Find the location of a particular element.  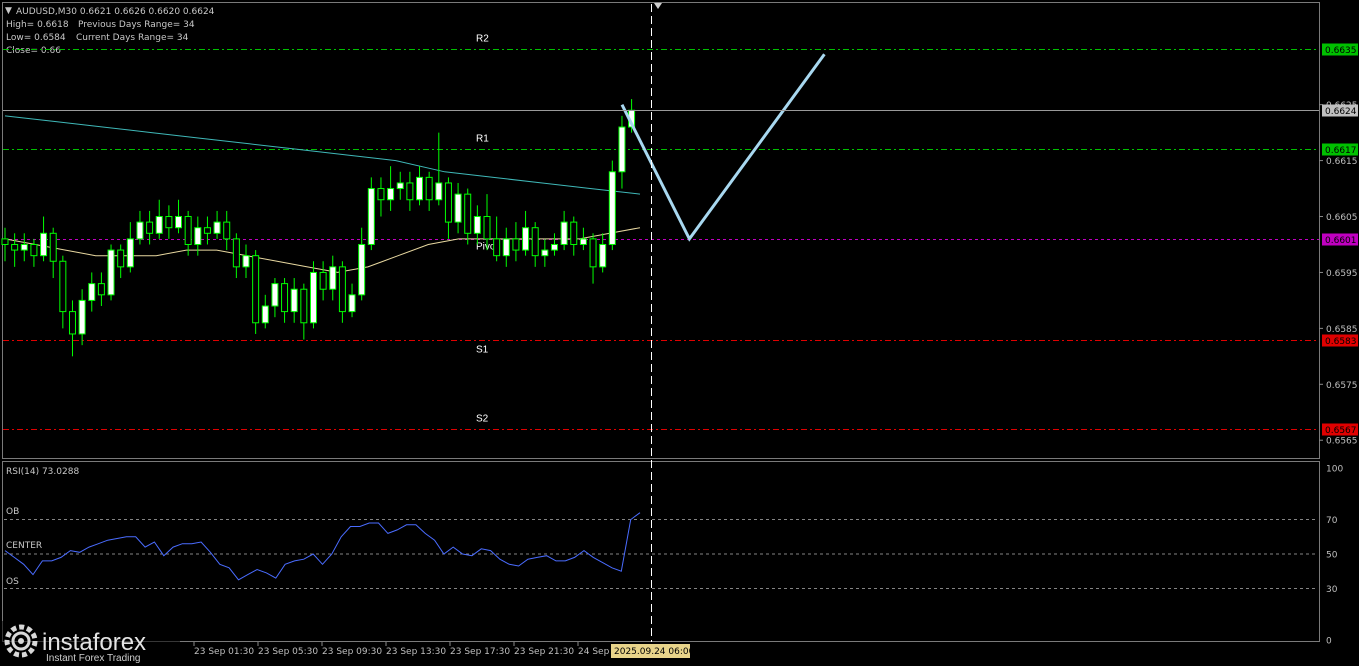

logo-tagline: Instant Forex Trading is located at coordinates (93, 658).